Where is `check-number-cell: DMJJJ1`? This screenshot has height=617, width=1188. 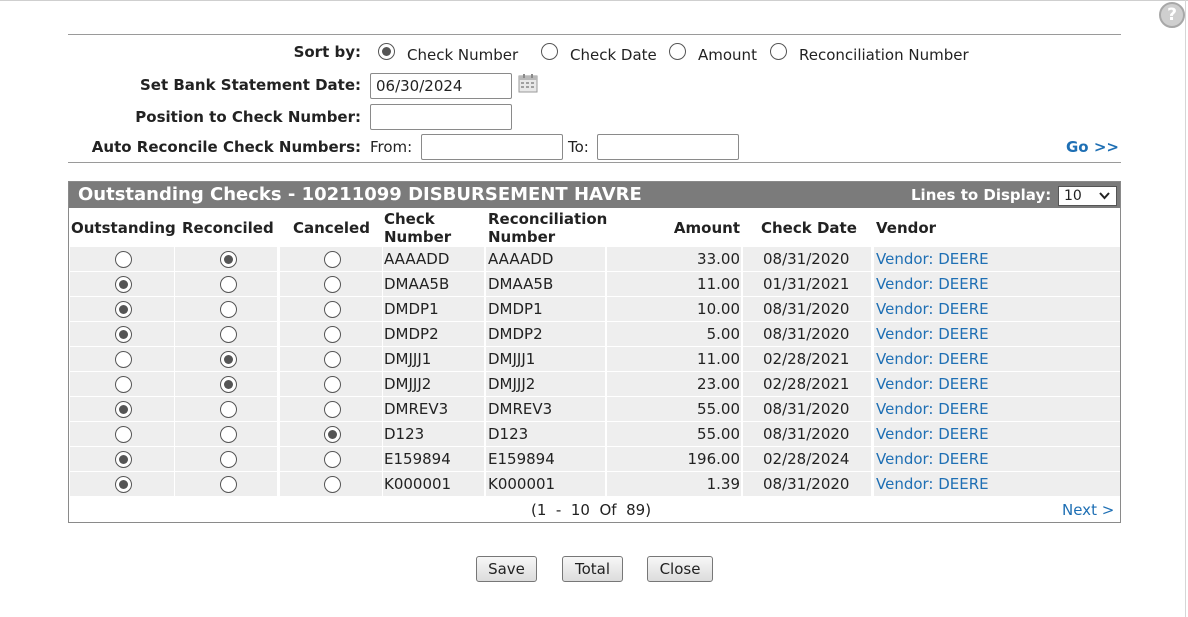
check-number-cell: DMJJJ1 is located at coordinates (408, 359).